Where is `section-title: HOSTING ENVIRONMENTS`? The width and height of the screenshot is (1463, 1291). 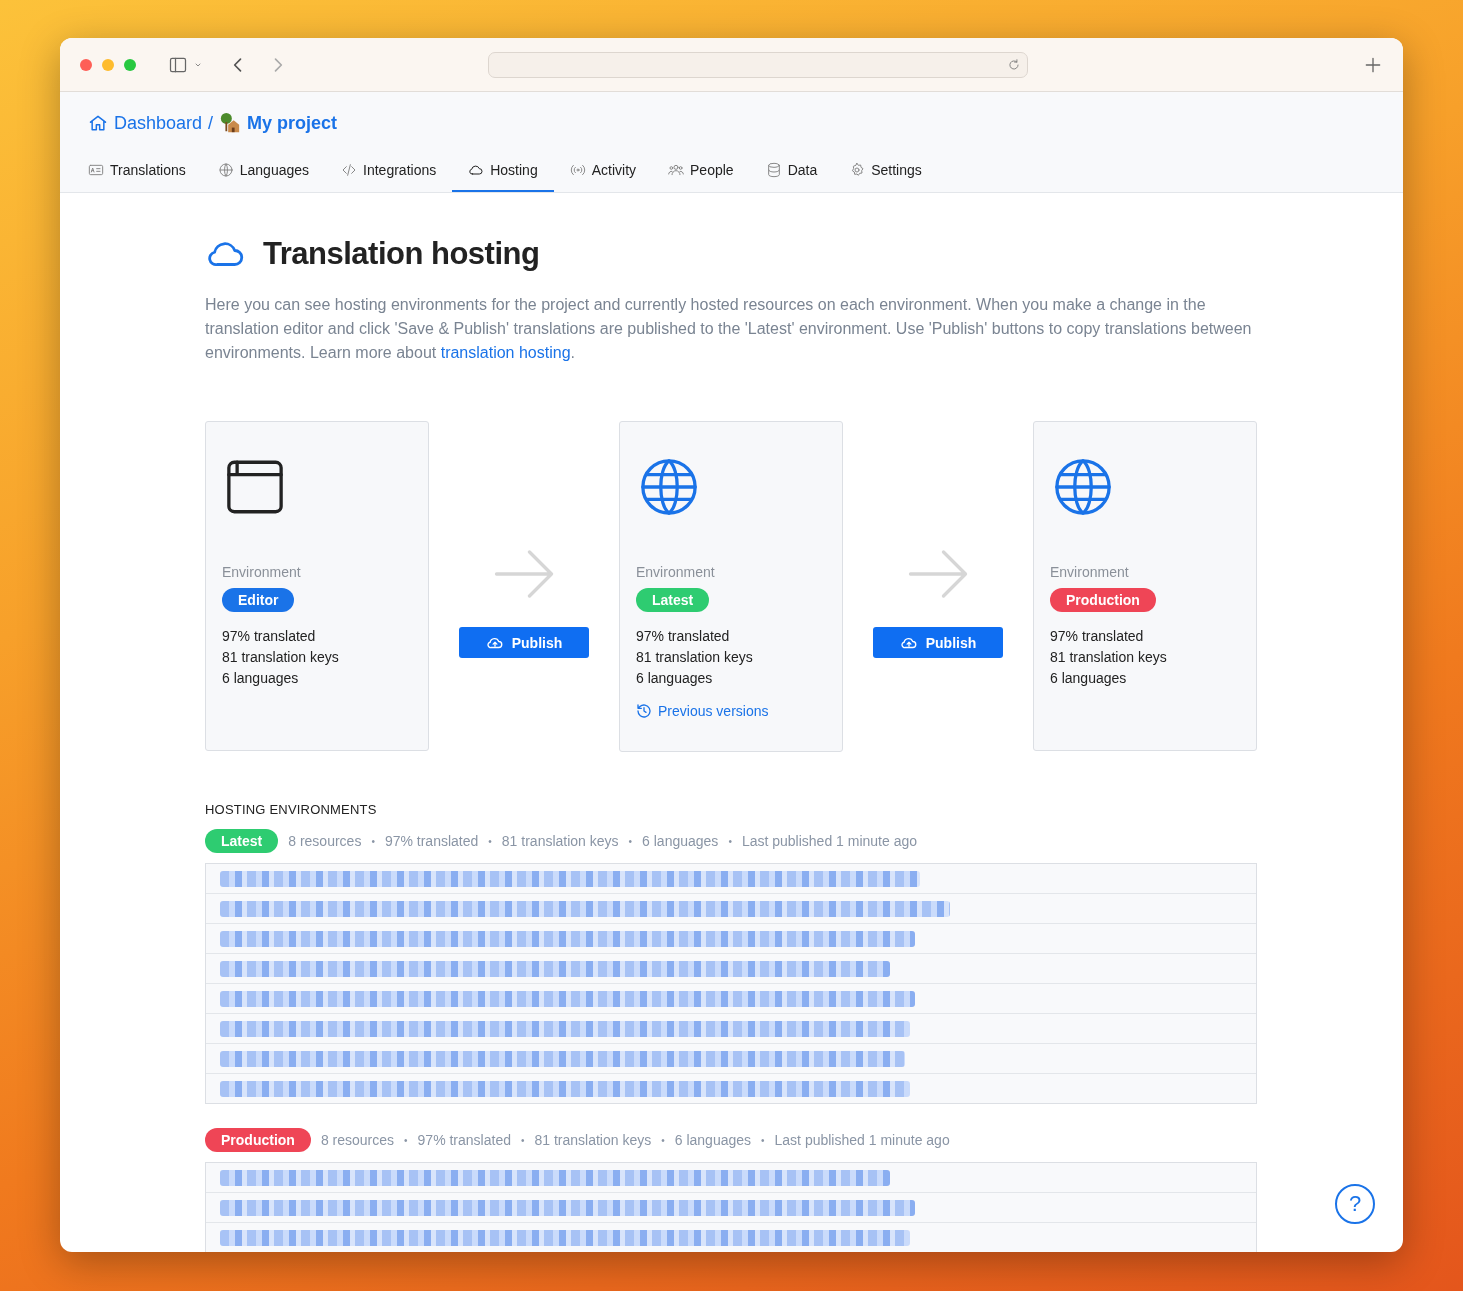 section-title: HOSTING ENVIRONMENTS is located at coordinates (291, 809).